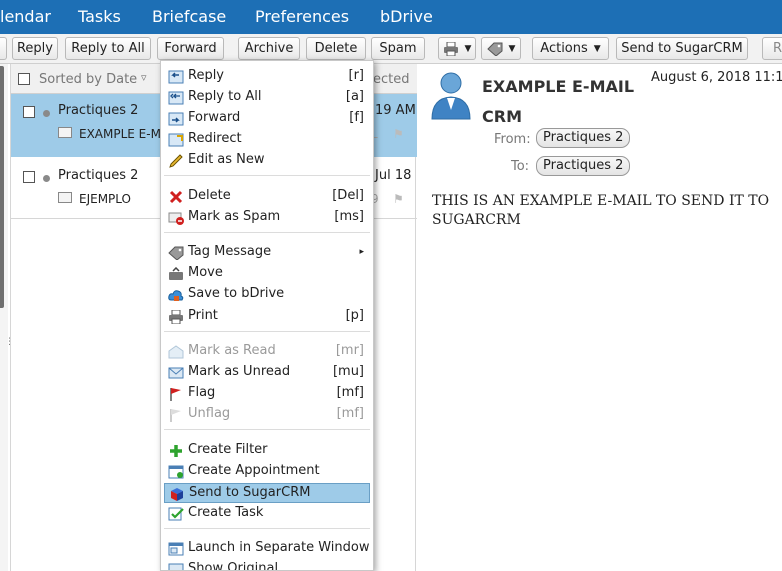  What do you see at coordinates (391, 79) in the screenshot?
I see `selected-count: ected` at bounding box center [391, 79].